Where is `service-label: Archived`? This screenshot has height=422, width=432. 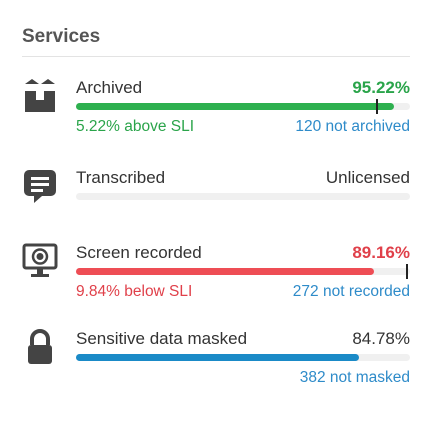
service-label: Archived is located at coordinates (109, 87).